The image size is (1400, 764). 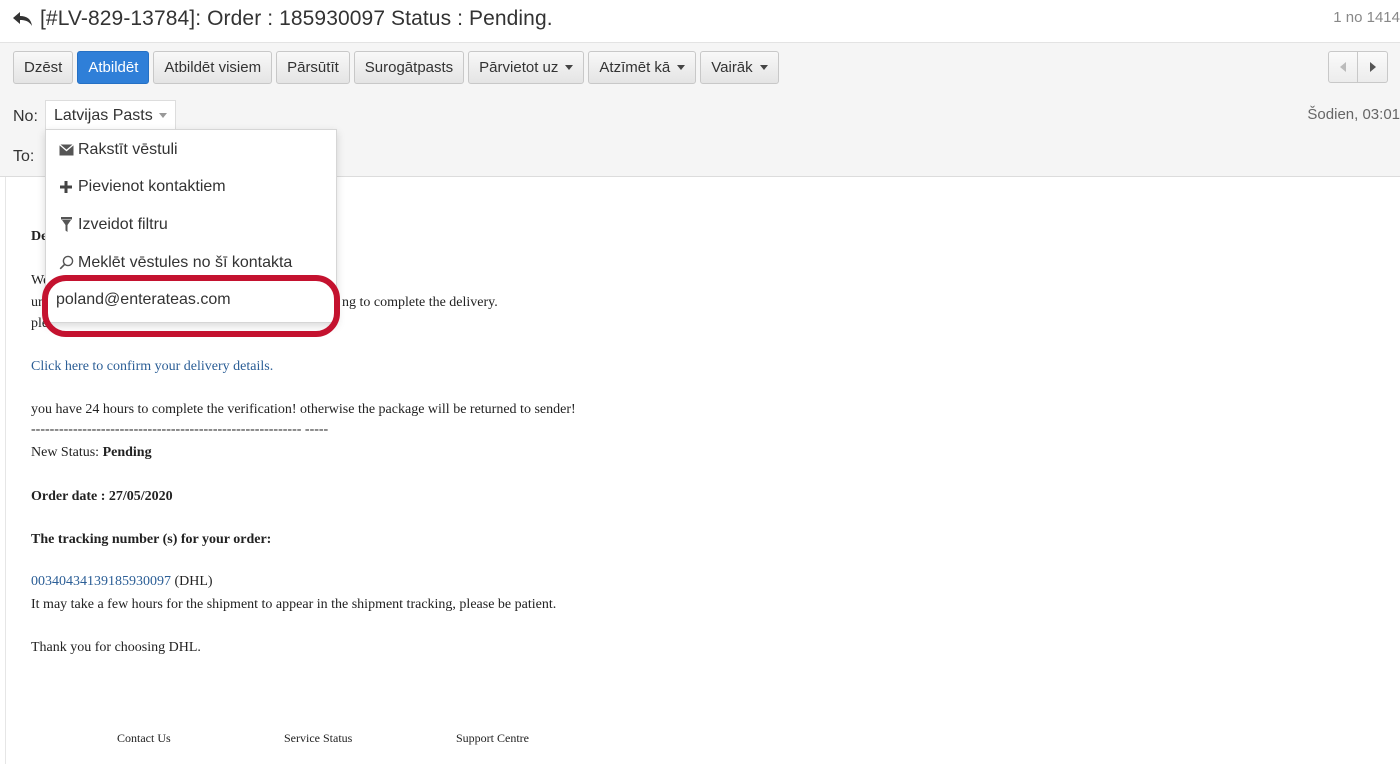 What do you see at coordinates (409, 67) in the screenshot?
I see `spam-button: Surogātpasts` at bounding box center [409, 67].